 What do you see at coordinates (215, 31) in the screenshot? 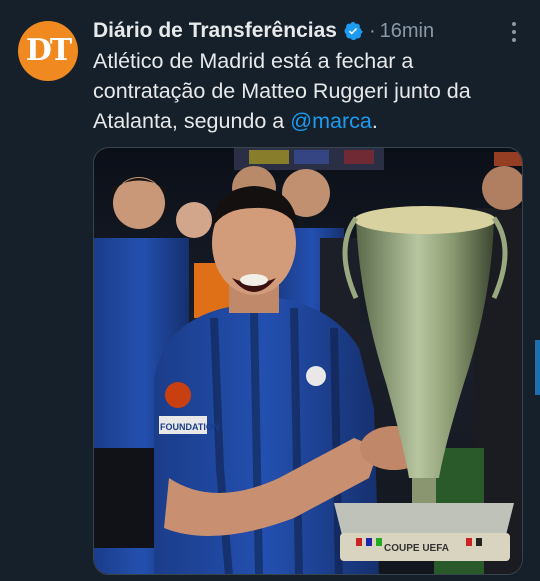
I see `author-name: Diário de Transferências` at bounding box center [215, 31].